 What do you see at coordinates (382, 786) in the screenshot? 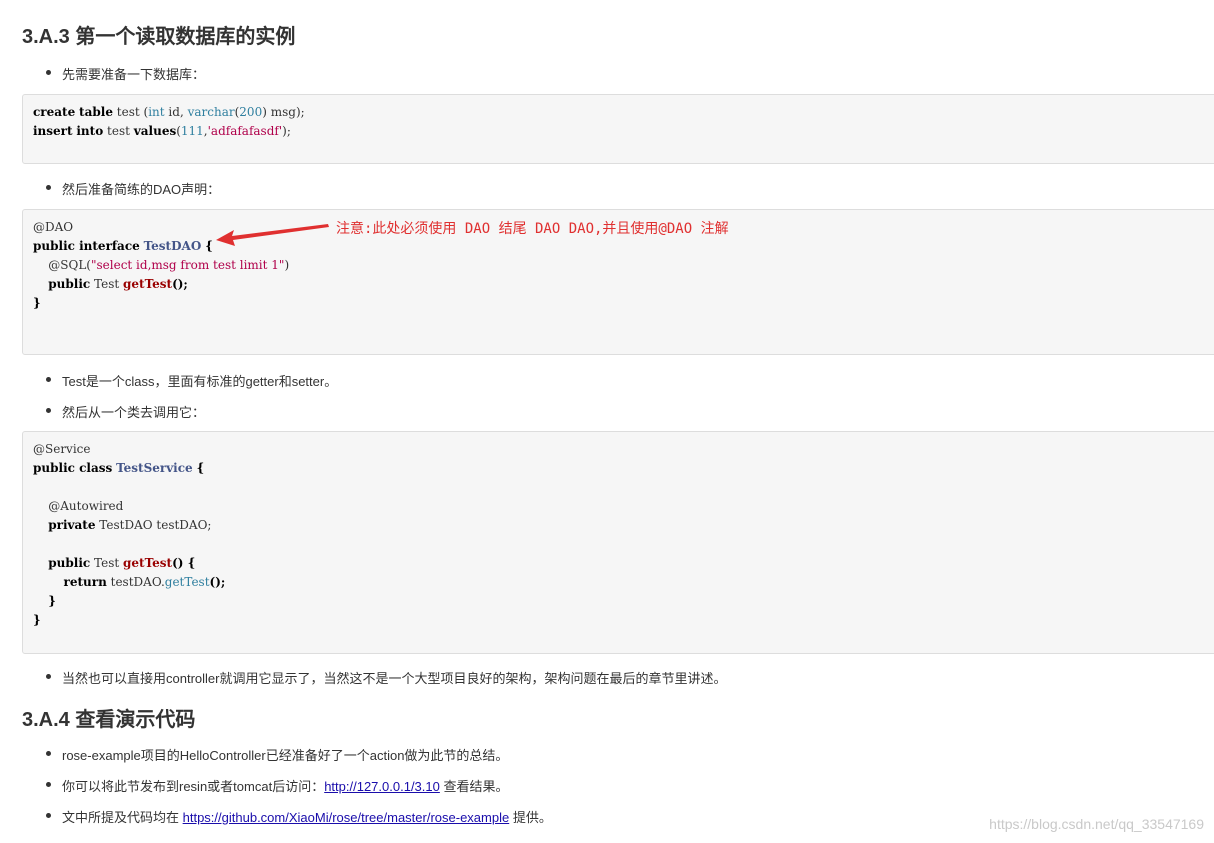
I see `demo-url-link: http://127.0.0.1/3.10` at bounding box center [382, 786].